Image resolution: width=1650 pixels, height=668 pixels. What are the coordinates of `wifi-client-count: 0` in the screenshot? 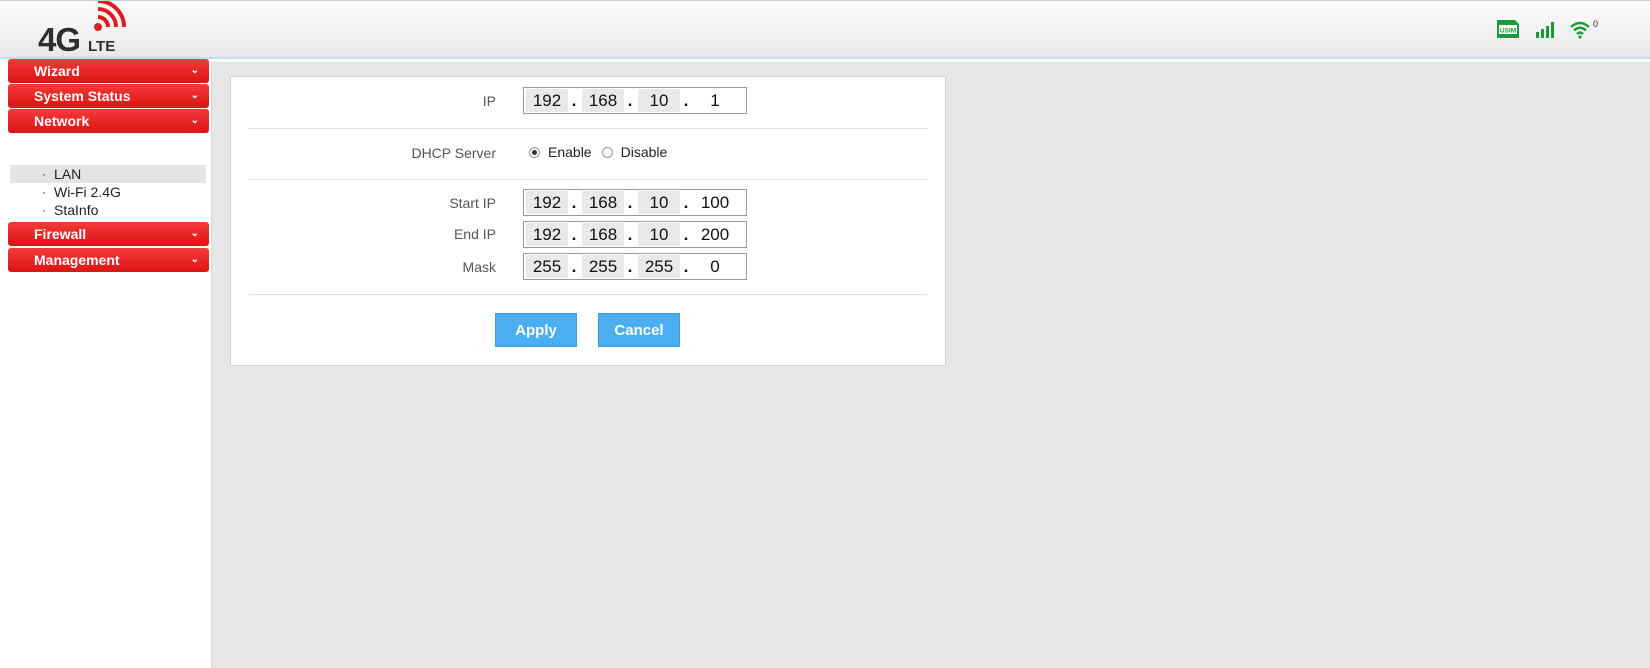 It's located at (1595, 24).